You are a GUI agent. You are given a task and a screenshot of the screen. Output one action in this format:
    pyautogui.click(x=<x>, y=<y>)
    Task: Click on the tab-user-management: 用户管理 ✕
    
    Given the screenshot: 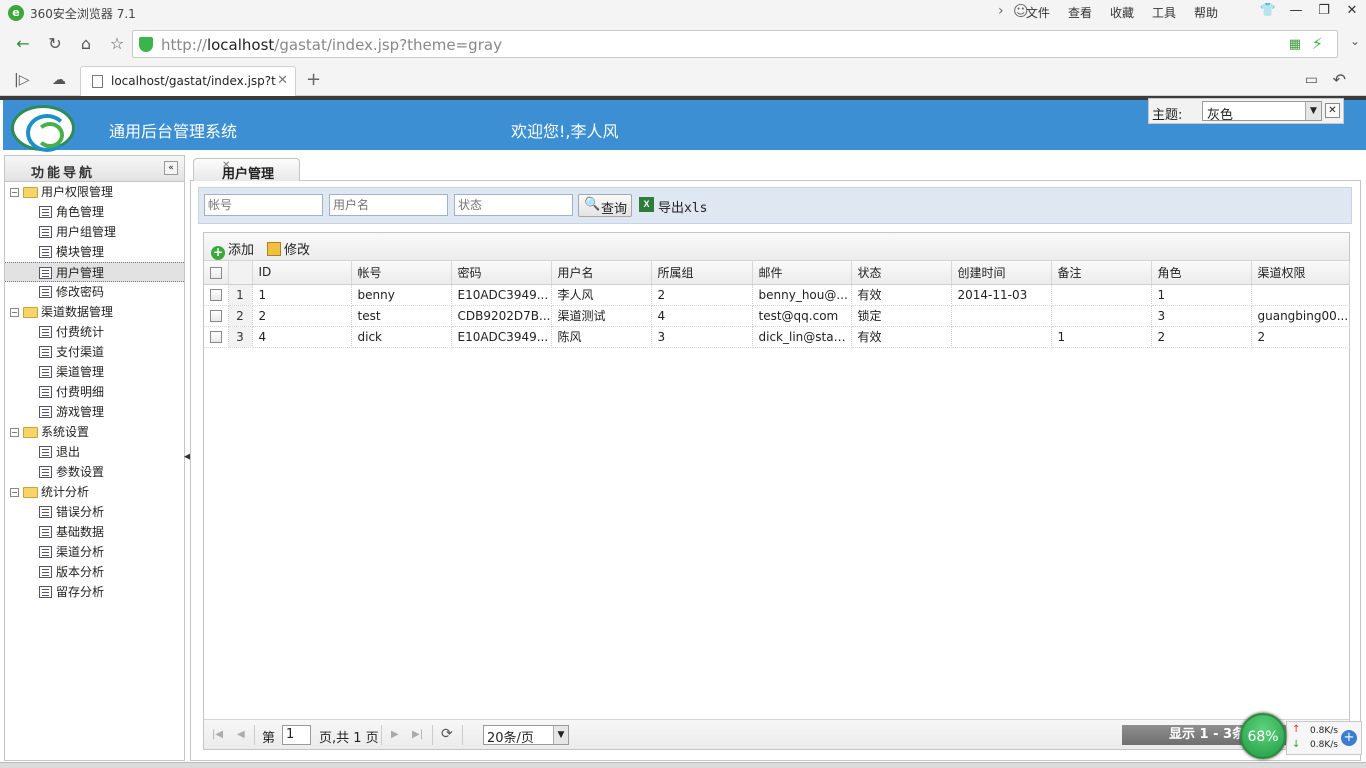 What is the action you would take?
    pyautogui.click(x=246, y=170)
    